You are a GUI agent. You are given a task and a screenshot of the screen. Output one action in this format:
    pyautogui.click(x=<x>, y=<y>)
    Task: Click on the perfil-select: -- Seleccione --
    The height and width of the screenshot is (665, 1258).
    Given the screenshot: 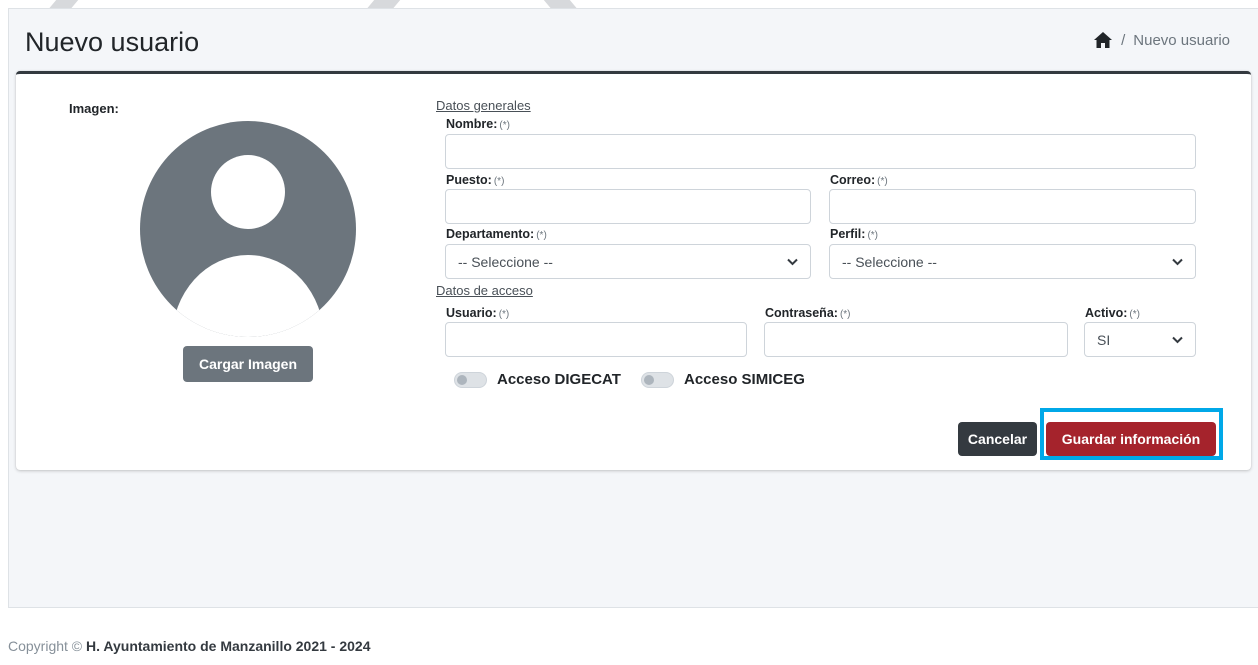 What is the action you would take?
    pyautogui.click(x=1012, y=261)
    